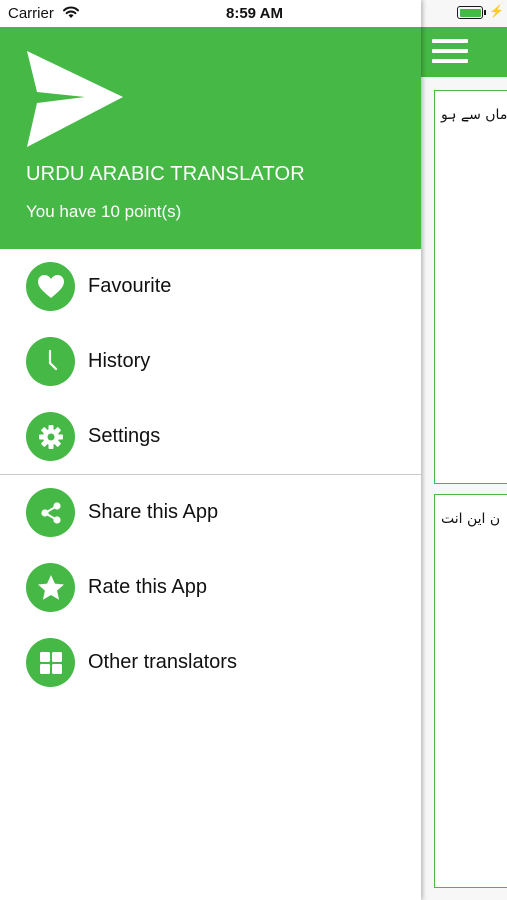 The height and width of the screenshot is (900, 507). What do you see at coordinates (210, 436) in the screenshot?
I see `menu-item-settings: Settings` at bounding box center [210, 436].